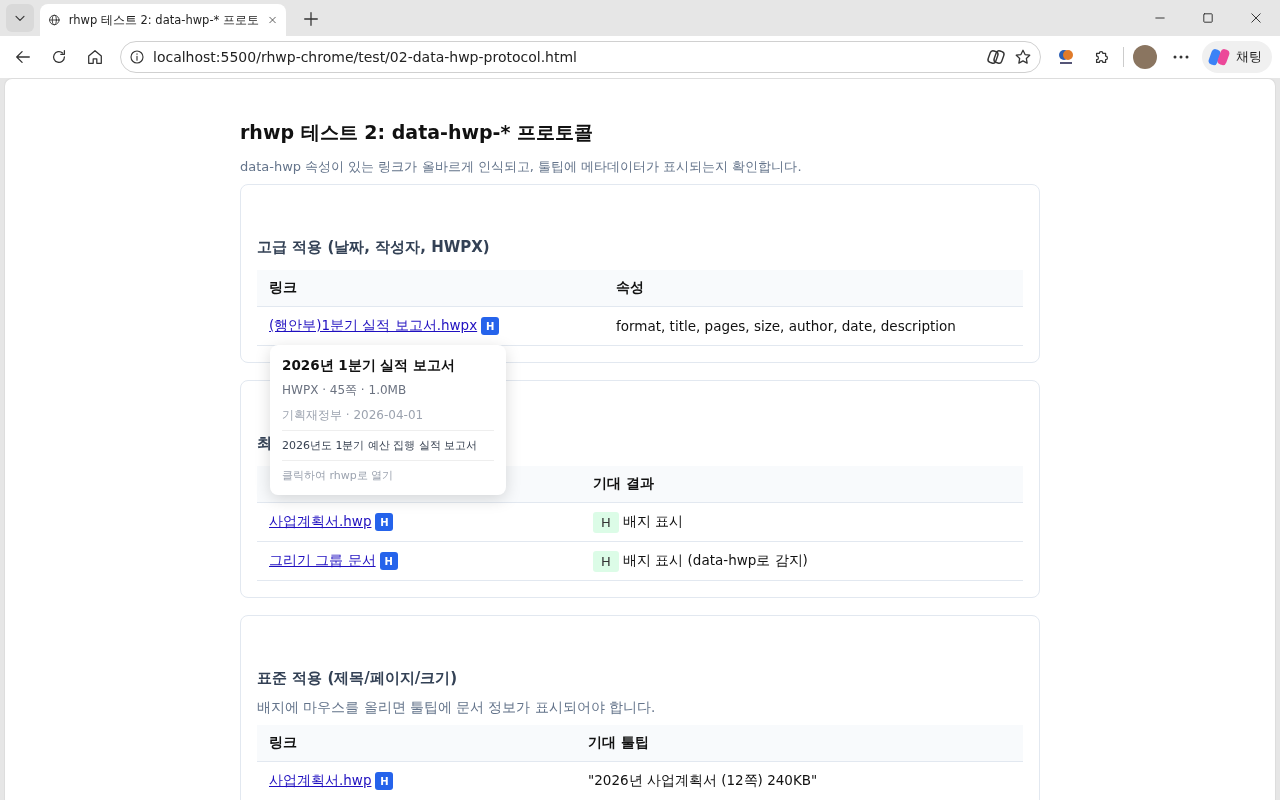  Describe the element at coordinates (417, 132) in the screenshot. I see `page-title: rhwp 테스트 2: data-hwp-* 프로토콜` at that location.